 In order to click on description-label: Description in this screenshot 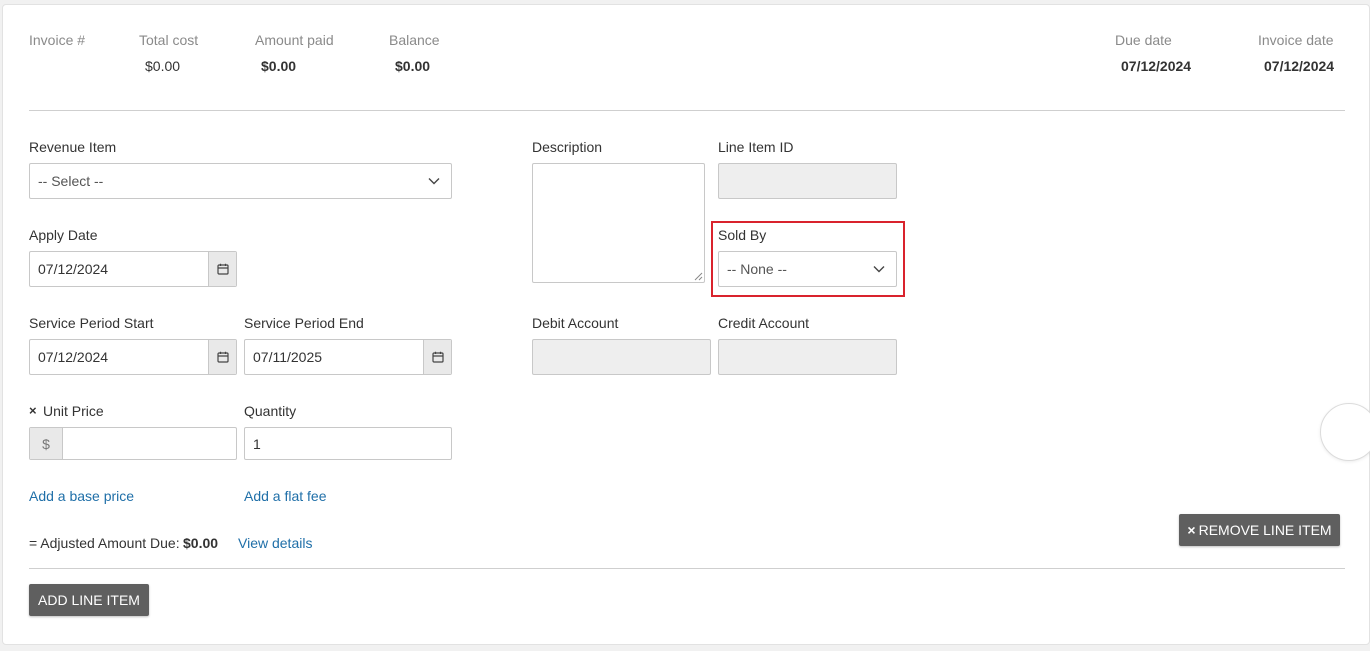, I will do `click(567, 147)`.